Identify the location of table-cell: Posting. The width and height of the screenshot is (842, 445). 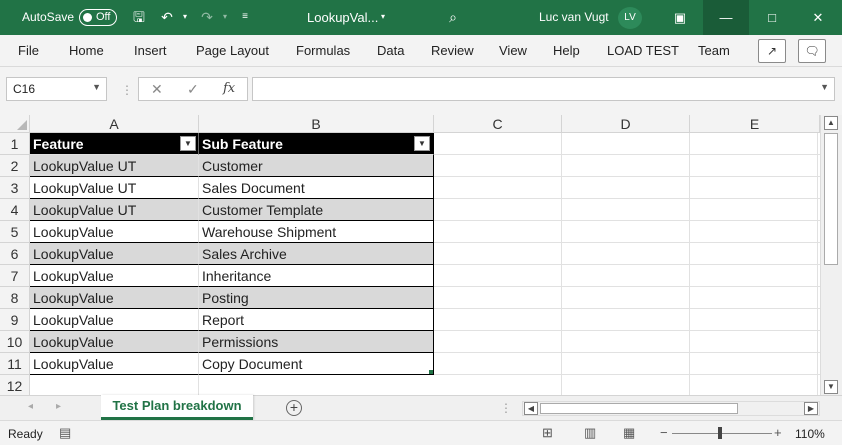
(316, 298).